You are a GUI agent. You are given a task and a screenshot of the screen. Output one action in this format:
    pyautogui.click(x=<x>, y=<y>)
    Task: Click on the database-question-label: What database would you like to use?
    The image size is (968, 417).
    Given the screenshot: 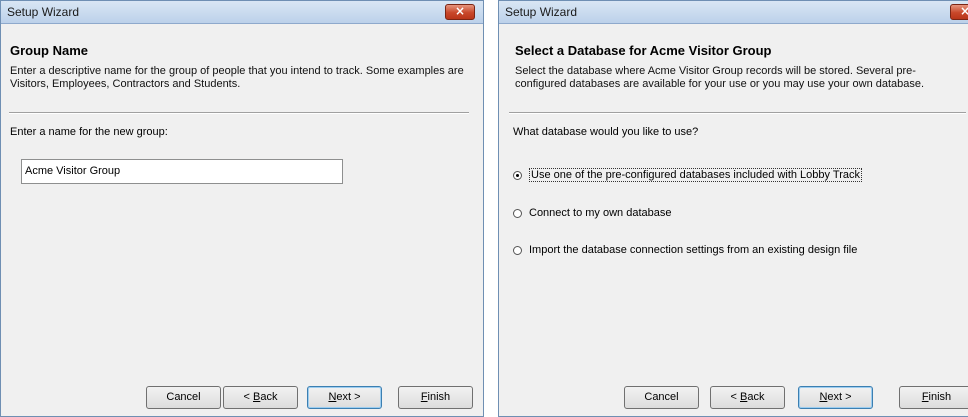 What is the action you would take?
    pyautogui.click(x=606, y=132)
    